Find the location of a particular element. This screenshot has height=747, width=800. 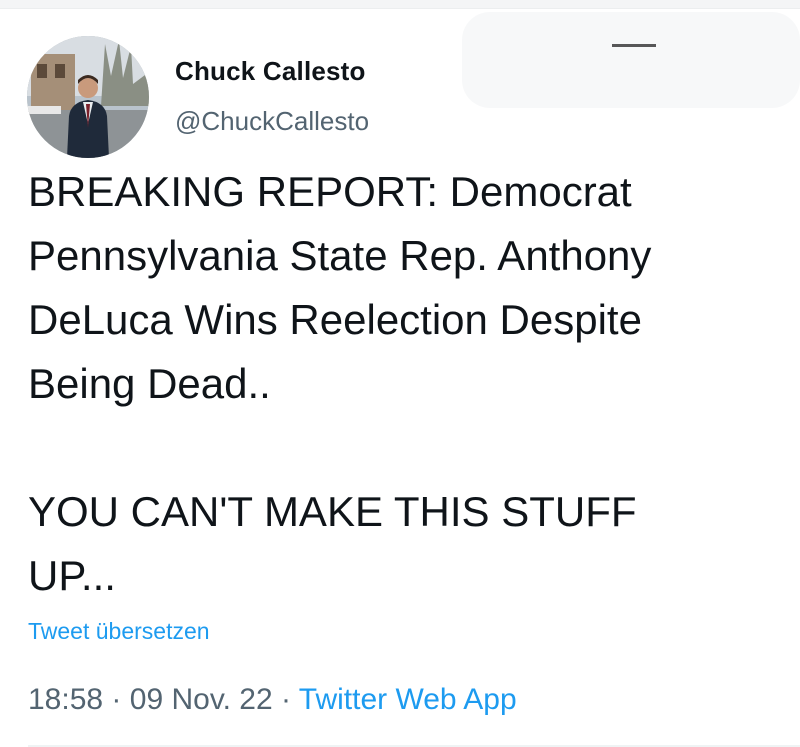

author-display-name: Chuck Callesto is located at coordinates (270, 71).